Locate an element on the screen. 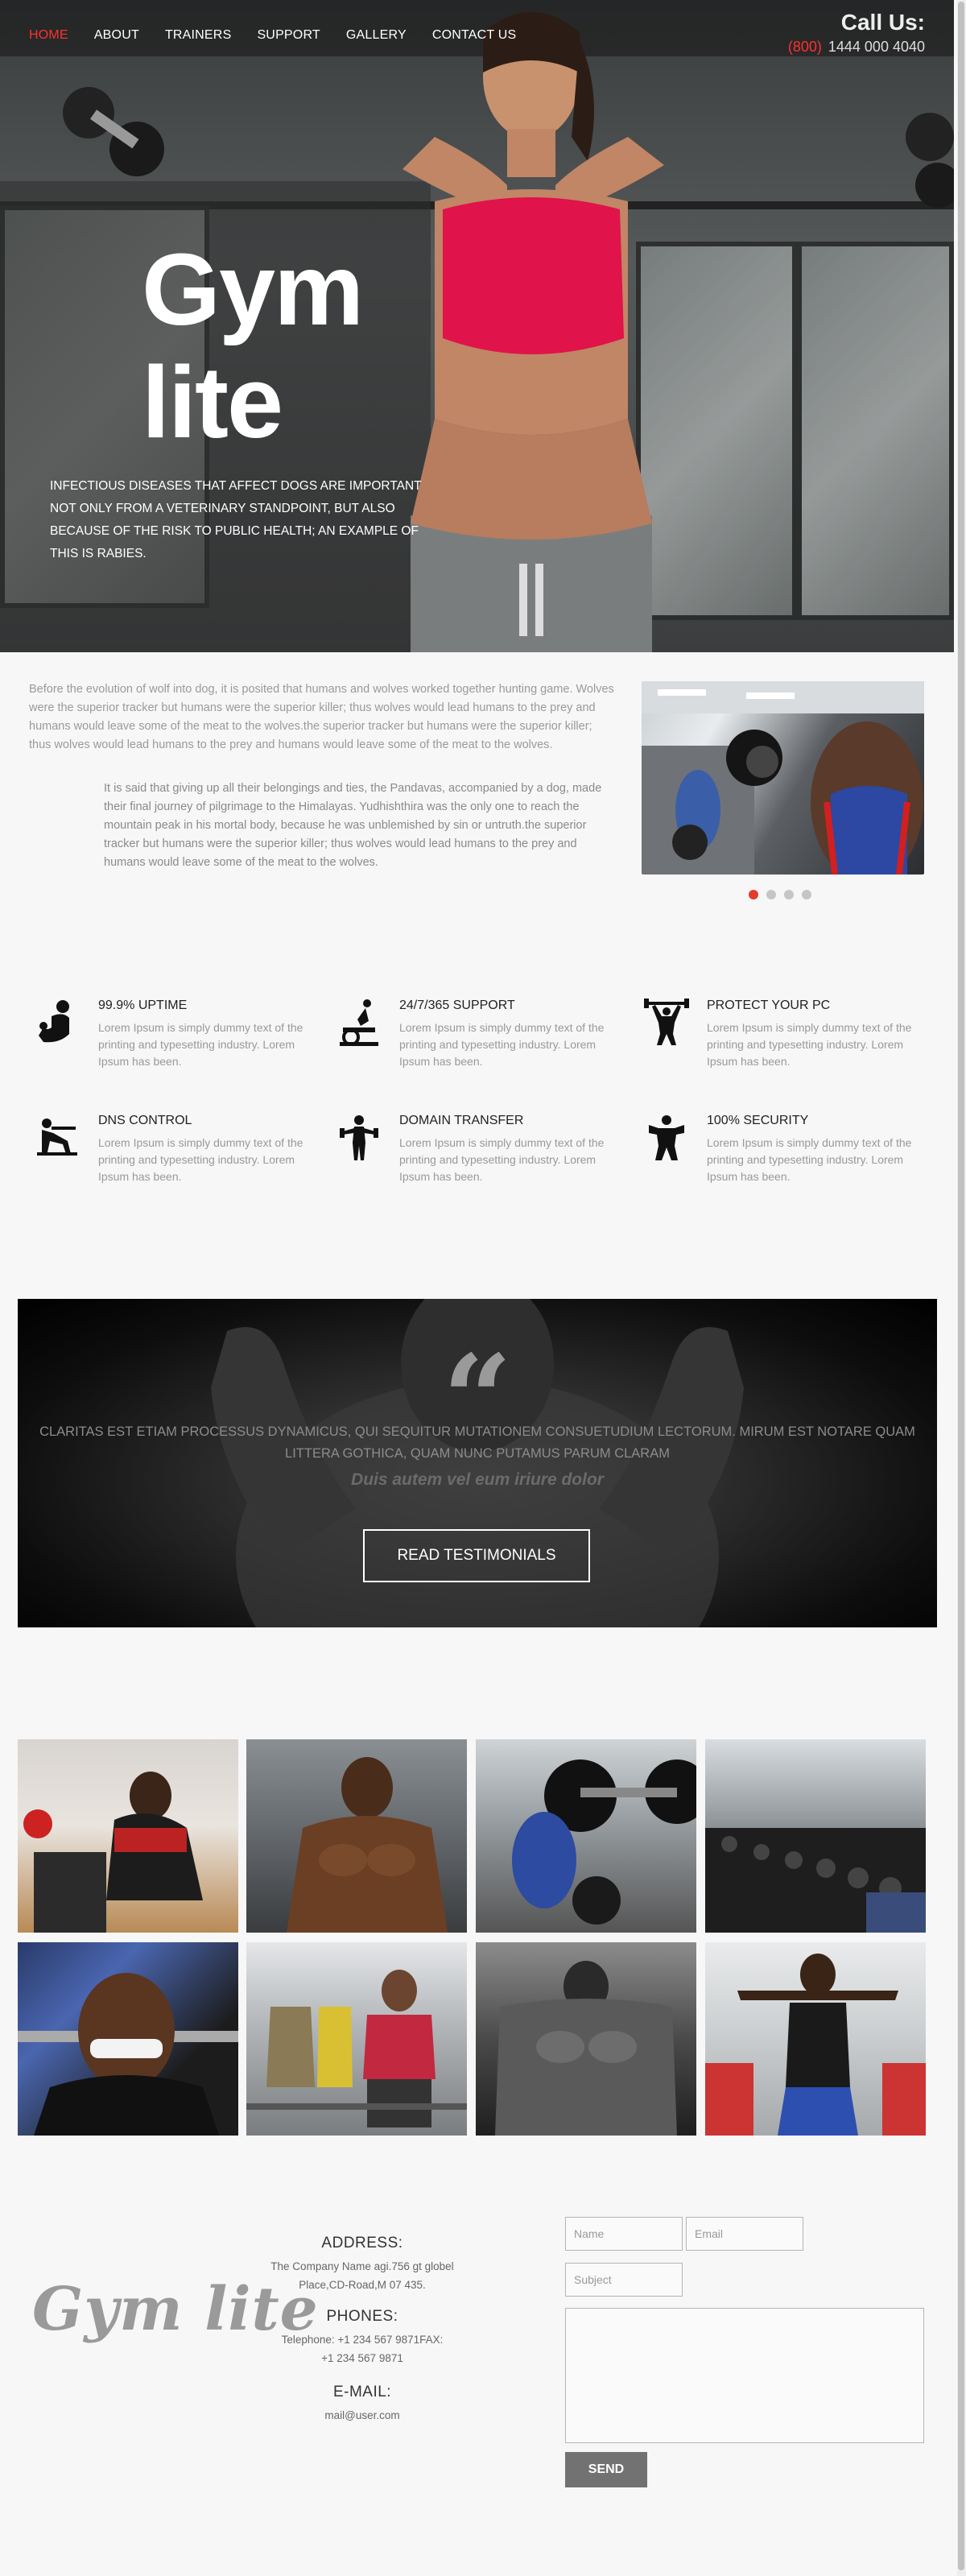 This screenshot has width=966, height=2576. phone-number: (800) 1444 000 4040 is located at coordinates (856, 48).